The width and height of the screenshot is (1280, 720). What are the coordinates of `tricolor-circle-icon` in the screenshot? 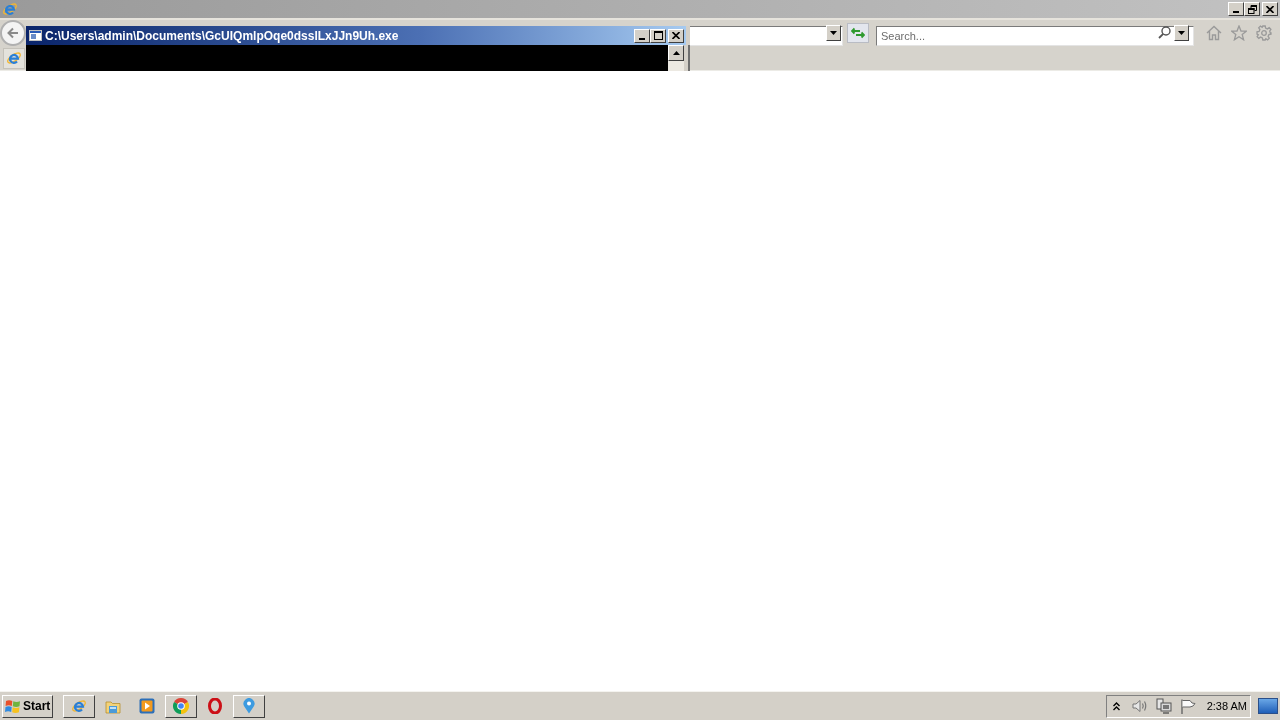 It's located at (181, 706).